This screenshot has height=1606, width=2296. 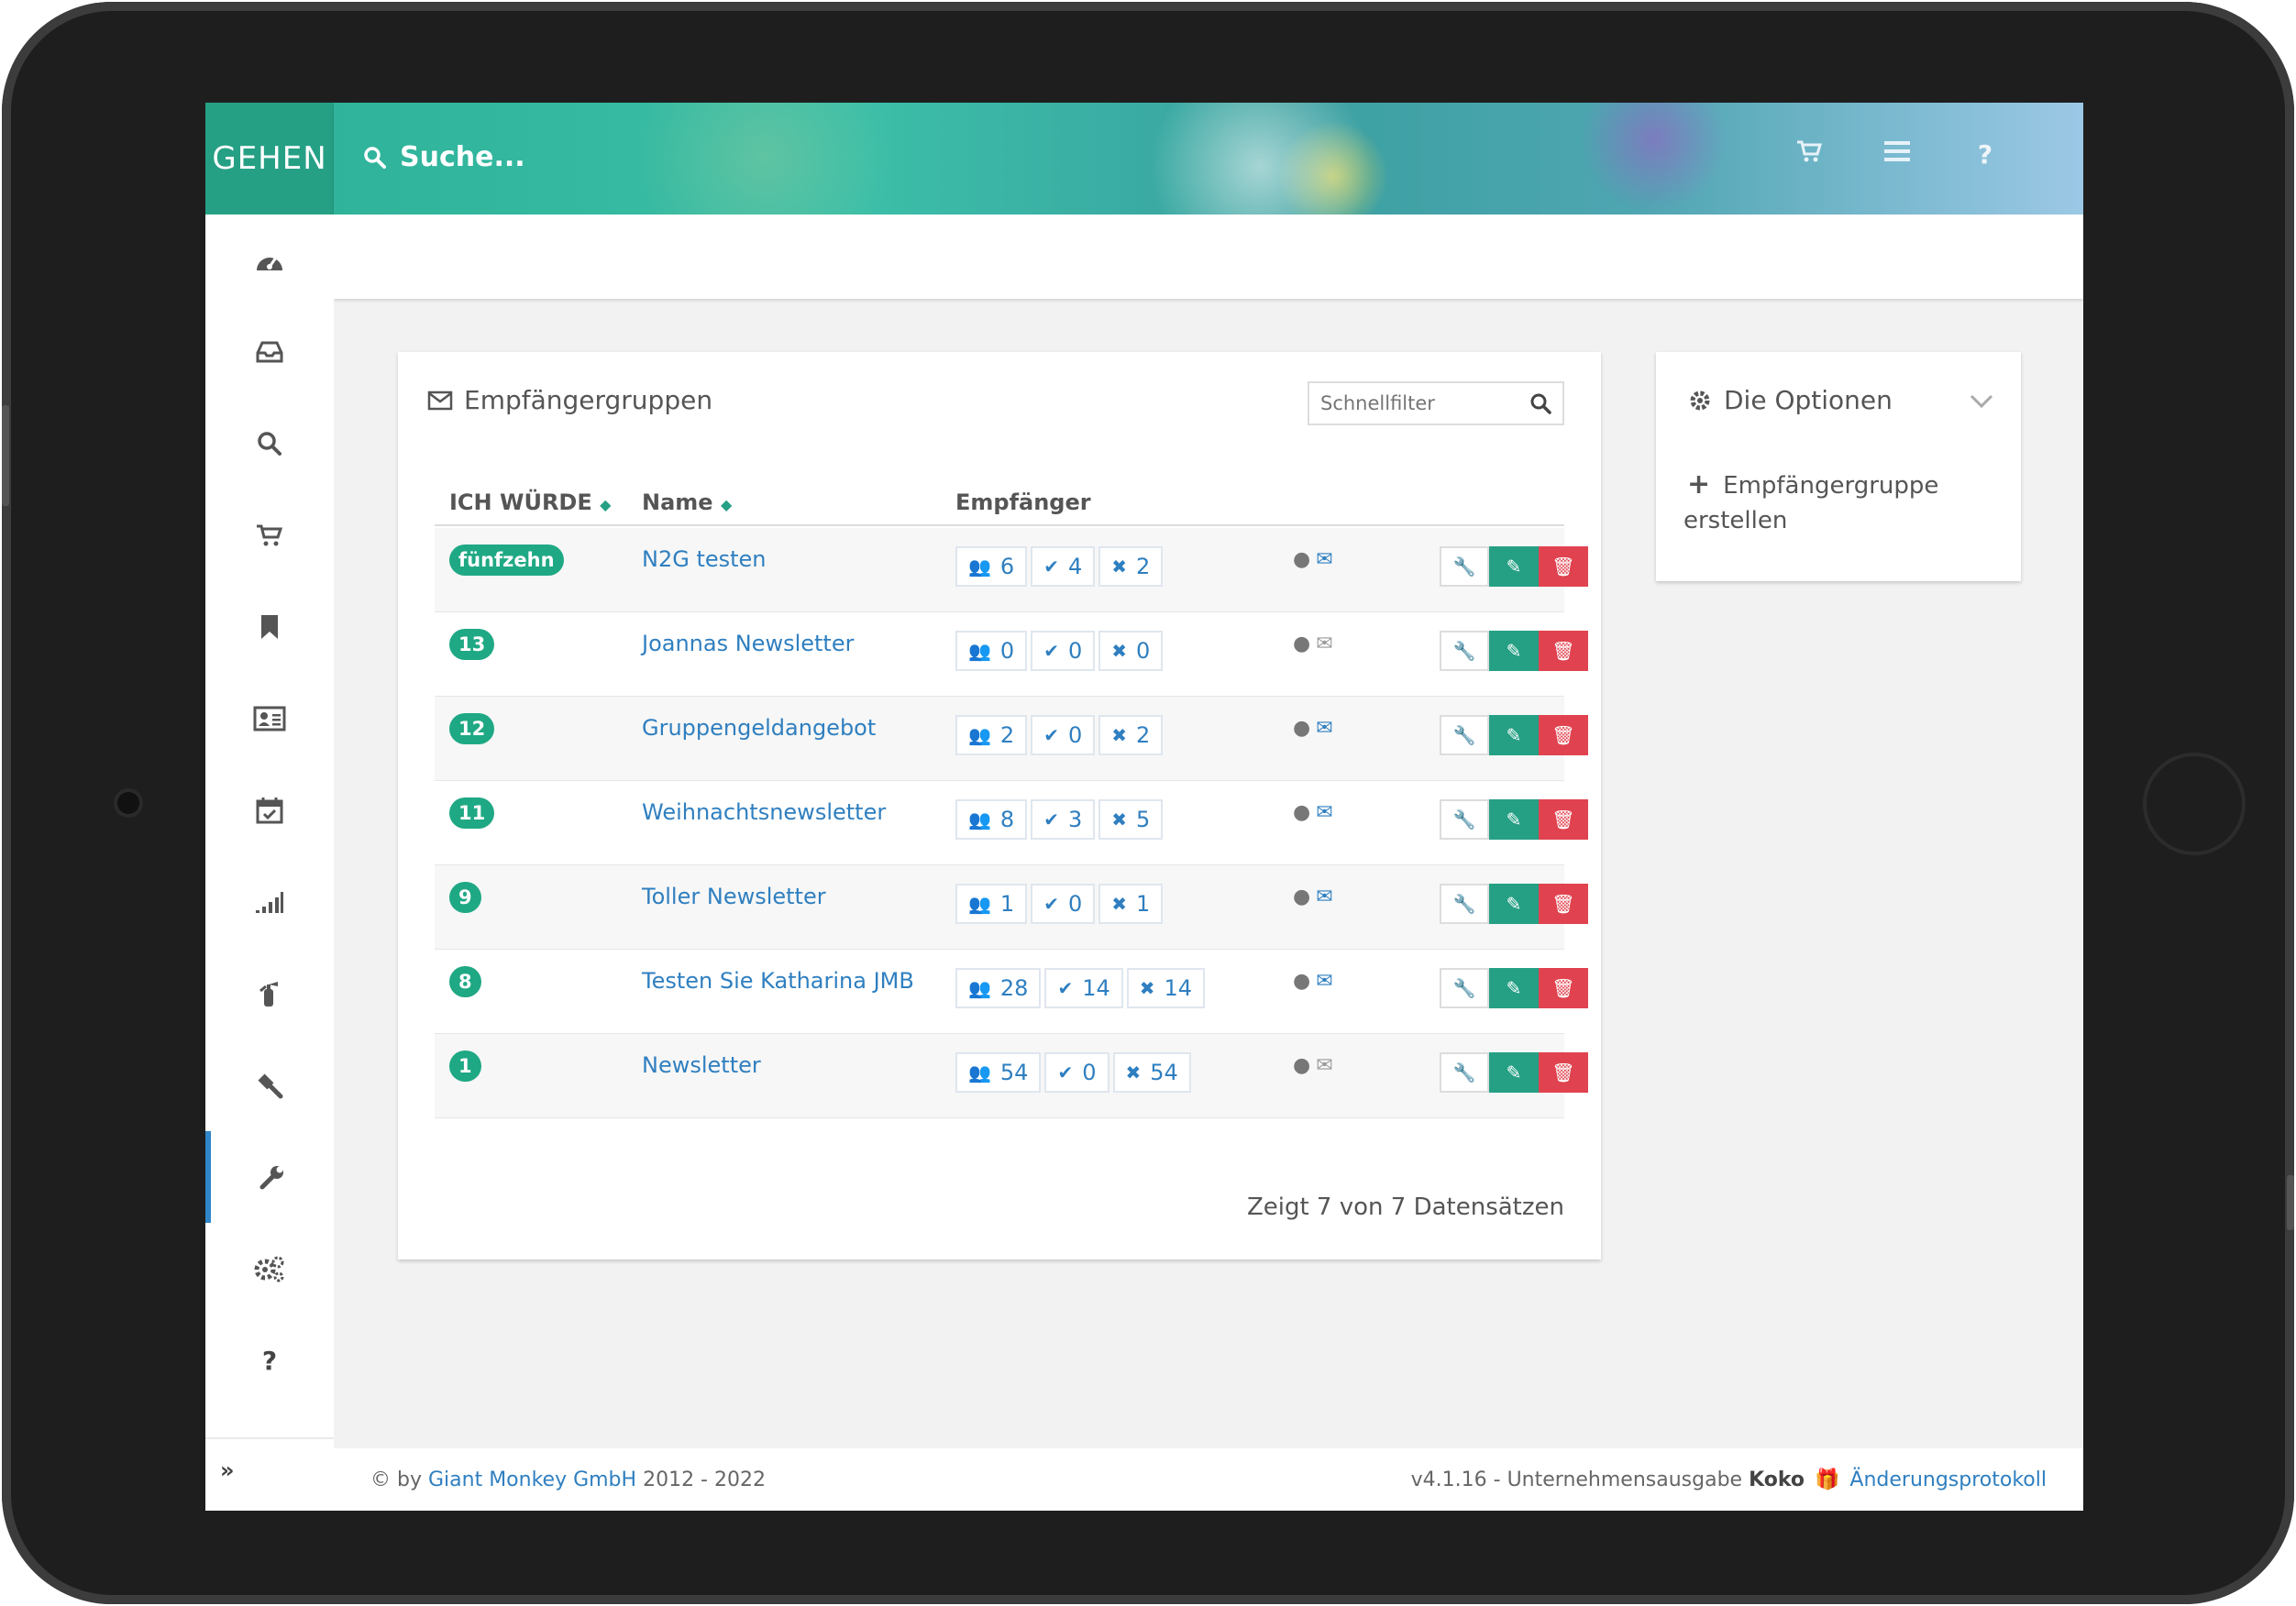 I want to click on group-name-link: N2G testen, so click(x=704, y=559).